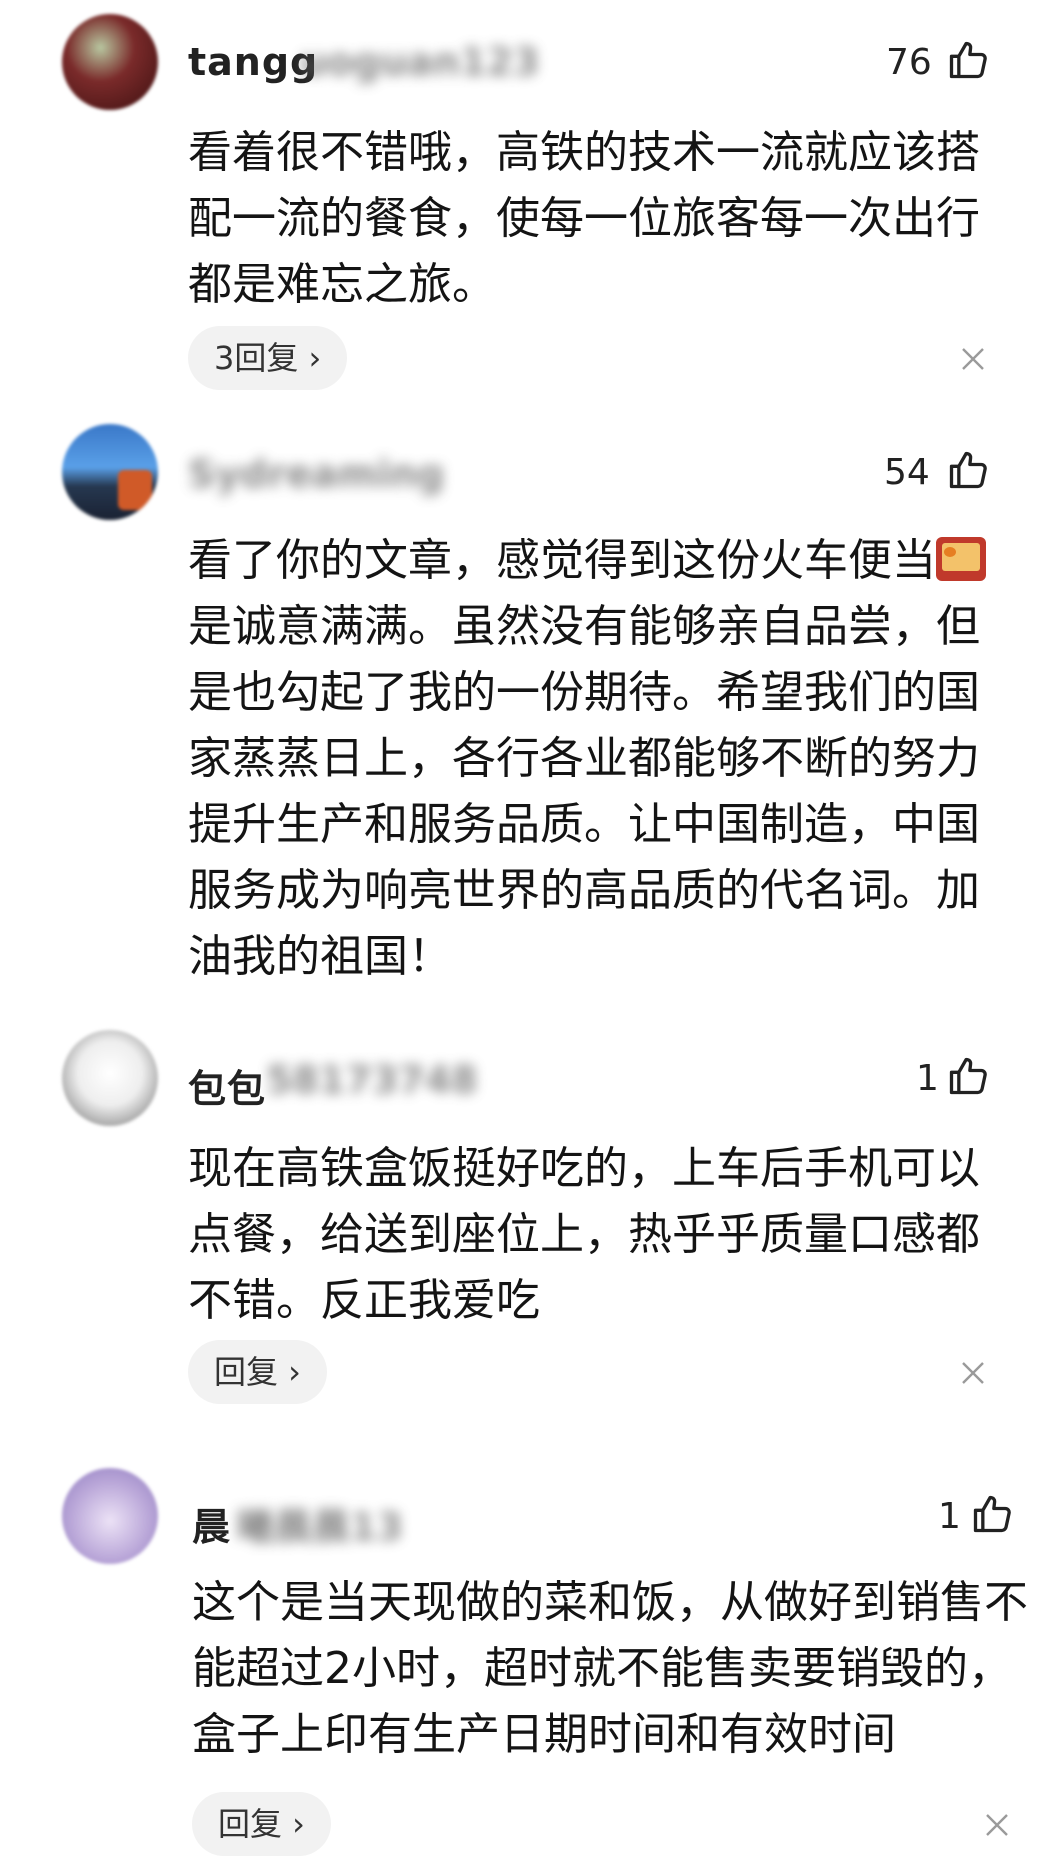 This screenshot has height=1874, width=1058. I want to click on avatar, so click(110, 1516).